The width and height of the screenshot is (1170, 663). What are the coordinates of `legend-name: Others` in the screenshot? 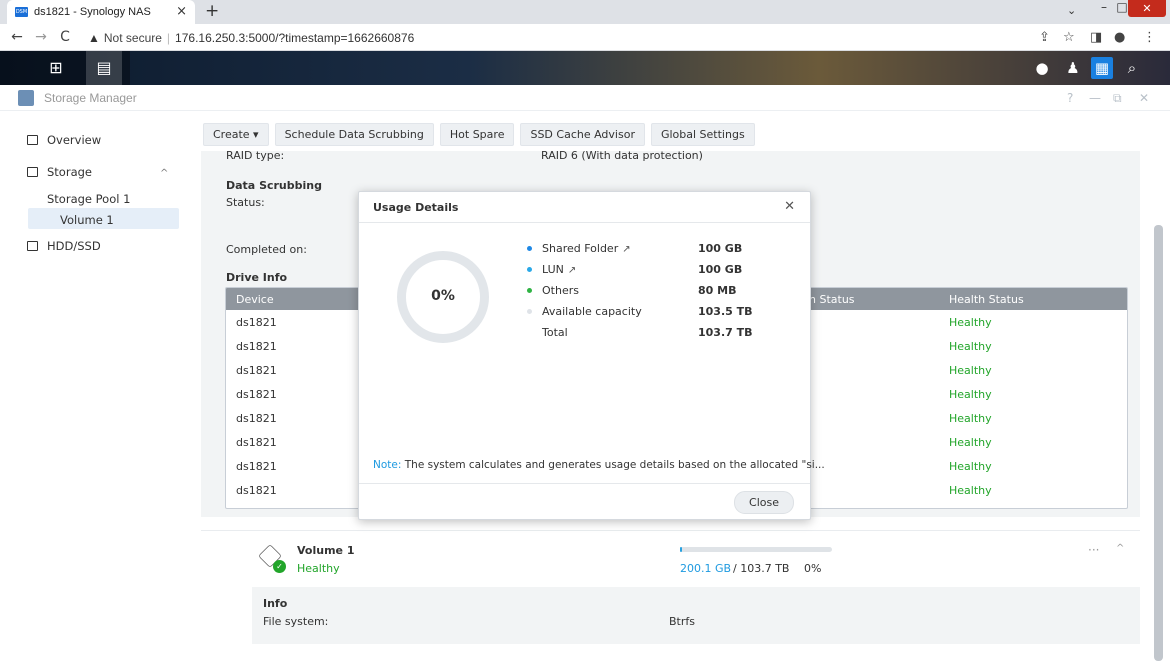 It's located at (560, 290).